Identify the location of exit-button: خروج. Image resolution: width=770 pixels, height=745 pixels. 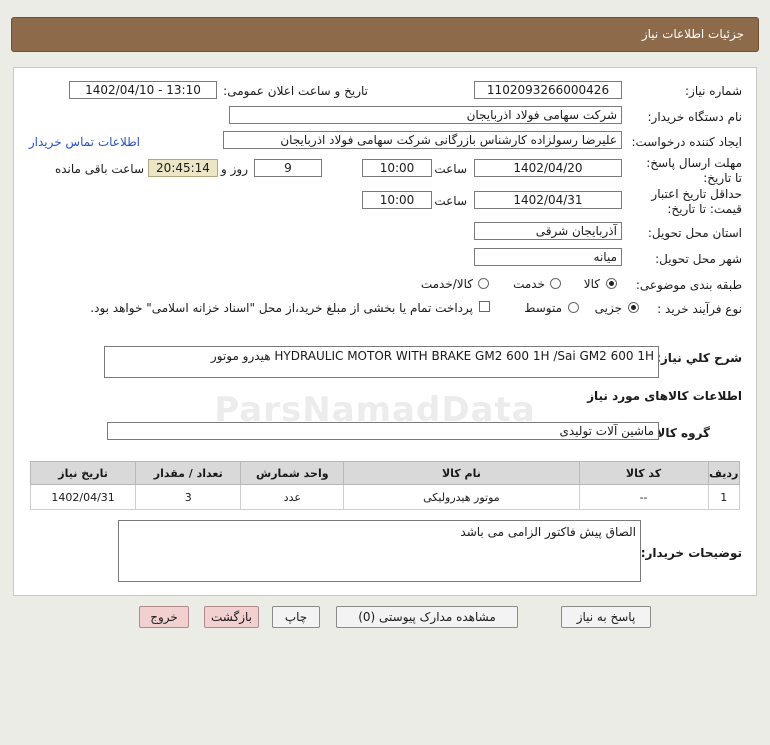
(164, 617).